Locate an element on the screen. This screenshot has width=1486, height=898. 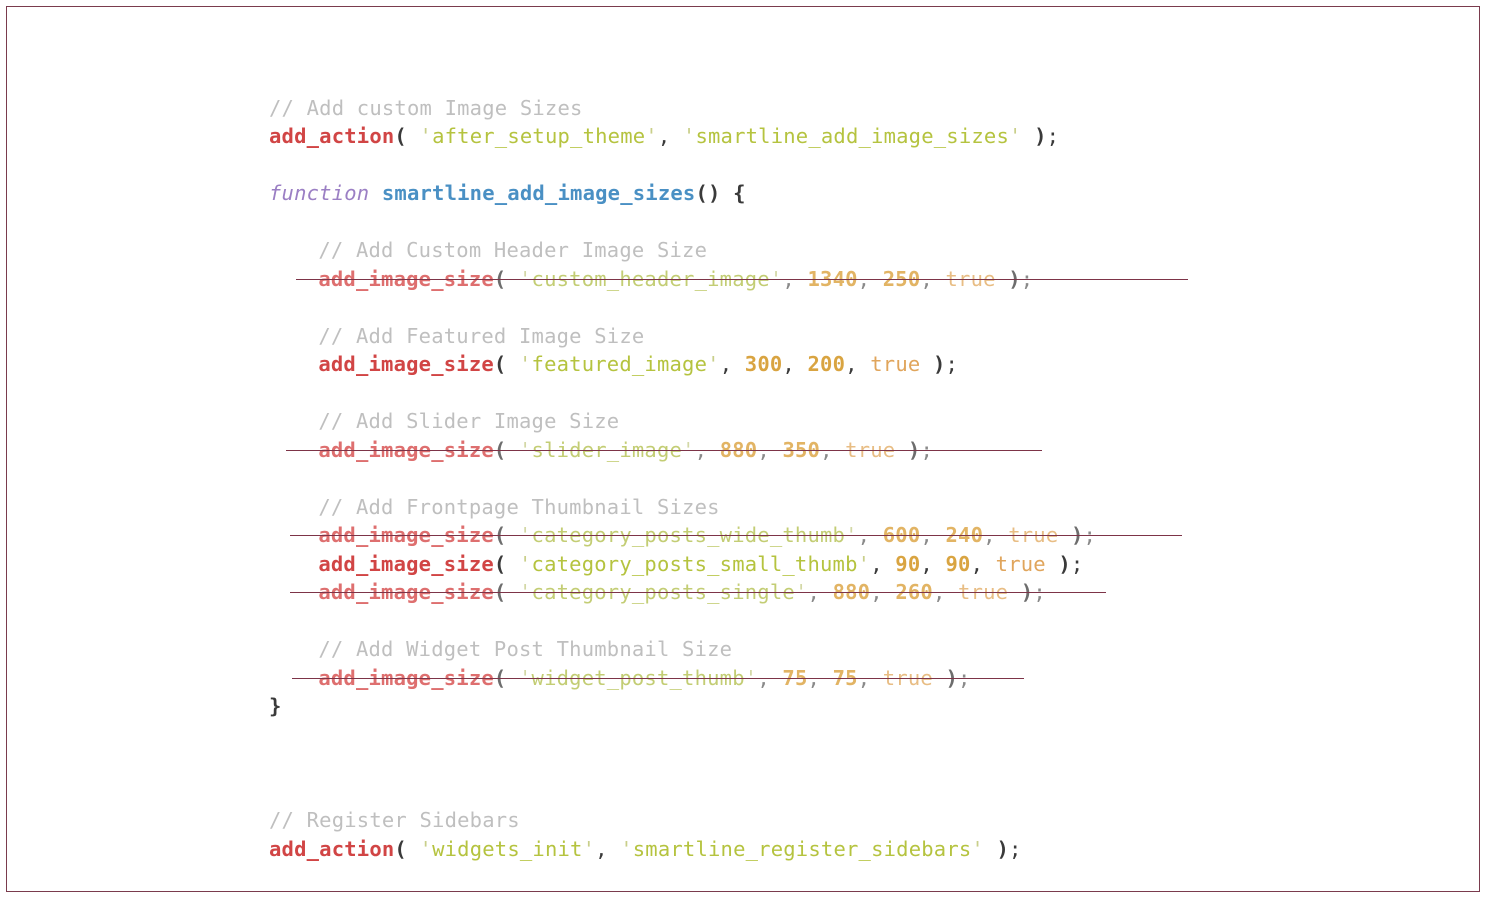
token-fn-call: add_action is located at coordinates (332, 136).